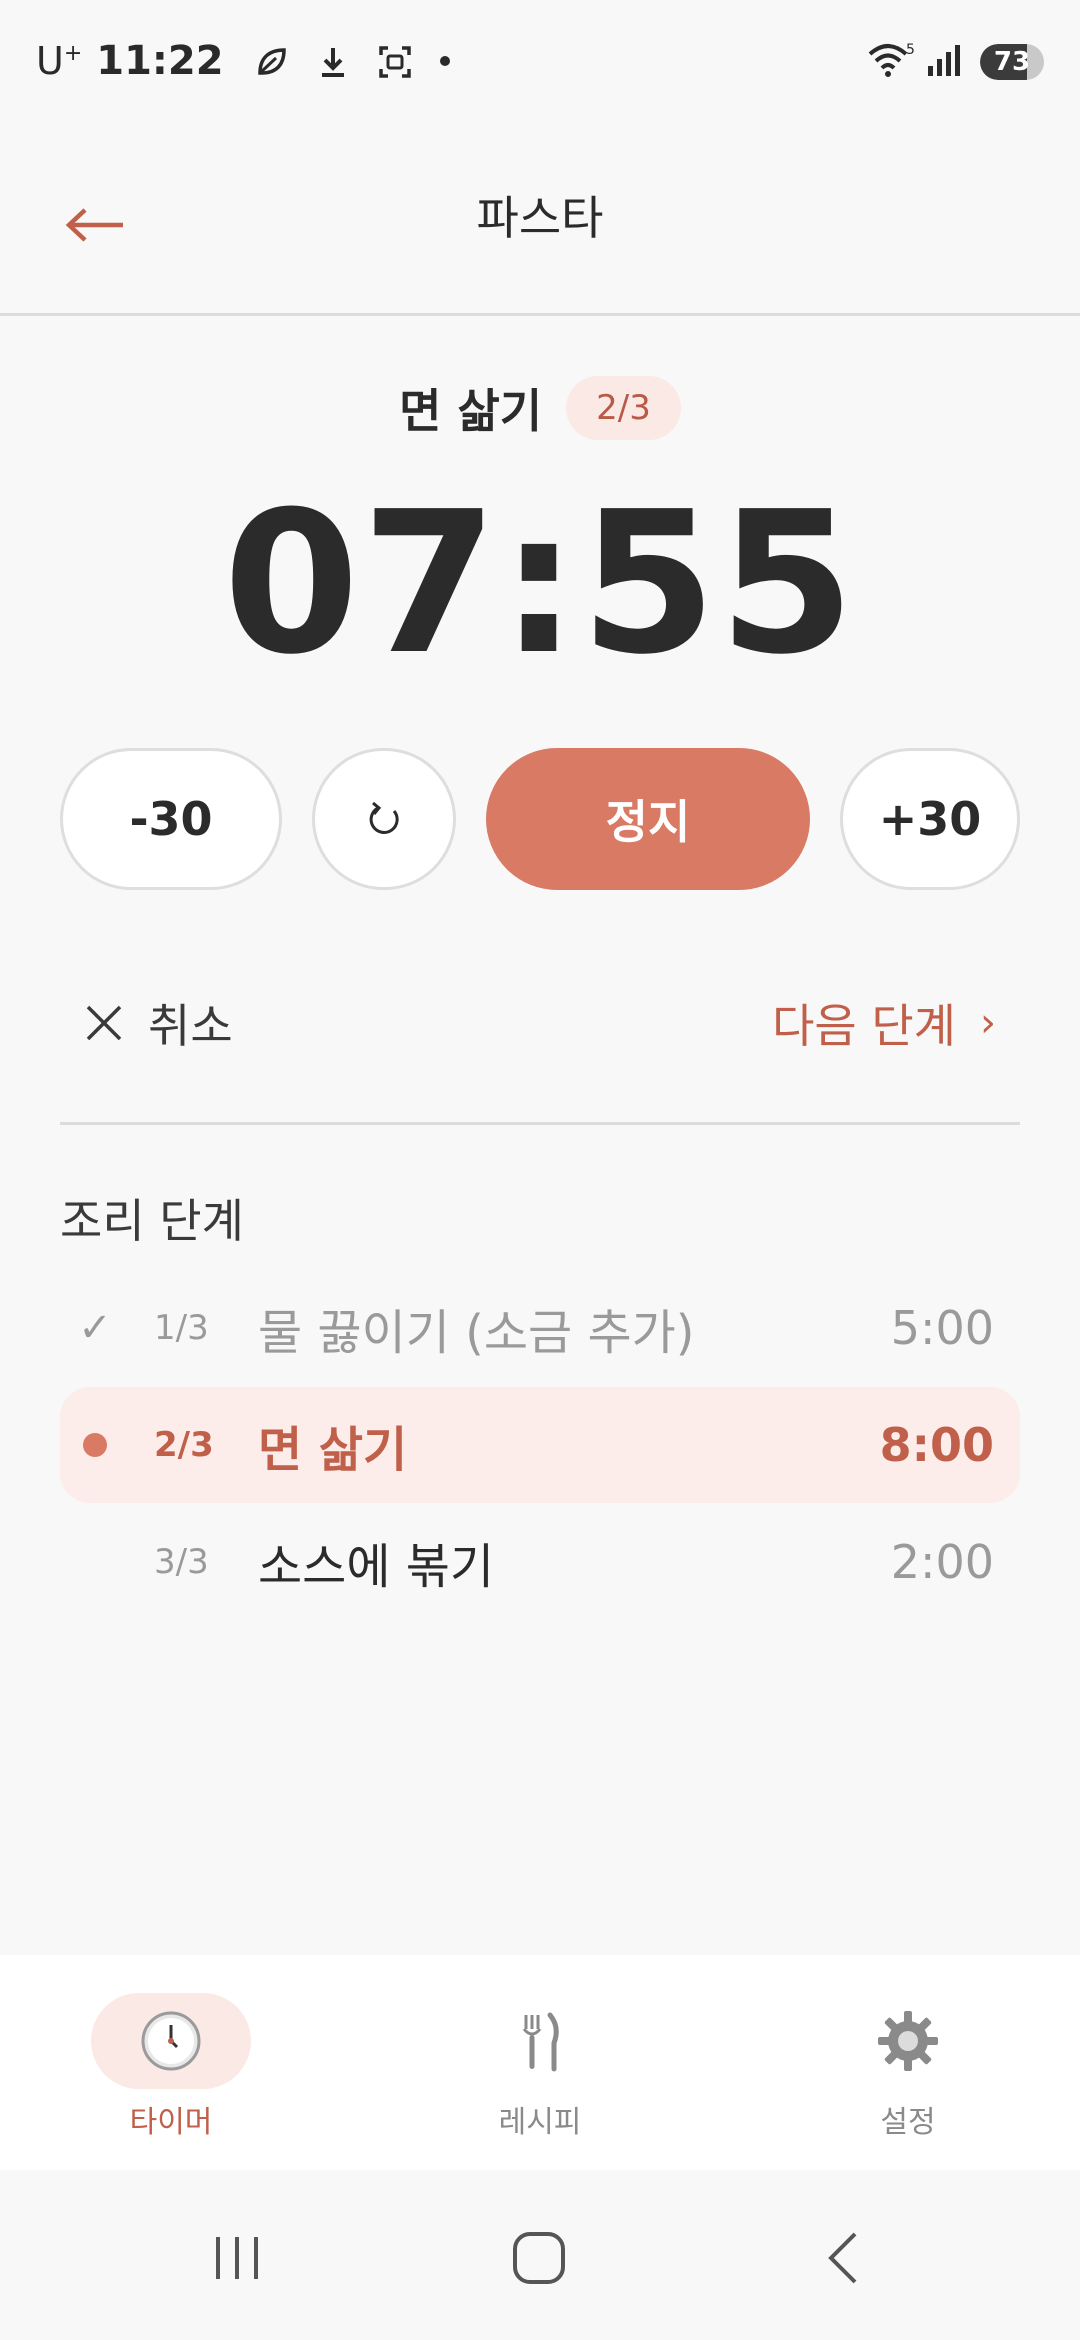 The width and height of the screenshot is (1080, 2340). Describe the element at coordinates (944, 62) in the screenshot. I see `signal-icon` at that location.